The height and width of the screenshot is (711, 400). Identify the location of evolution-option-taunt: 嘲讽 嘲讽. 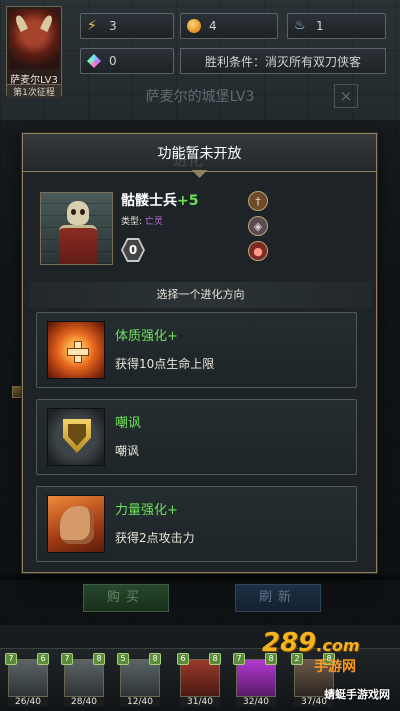
(196, 437).